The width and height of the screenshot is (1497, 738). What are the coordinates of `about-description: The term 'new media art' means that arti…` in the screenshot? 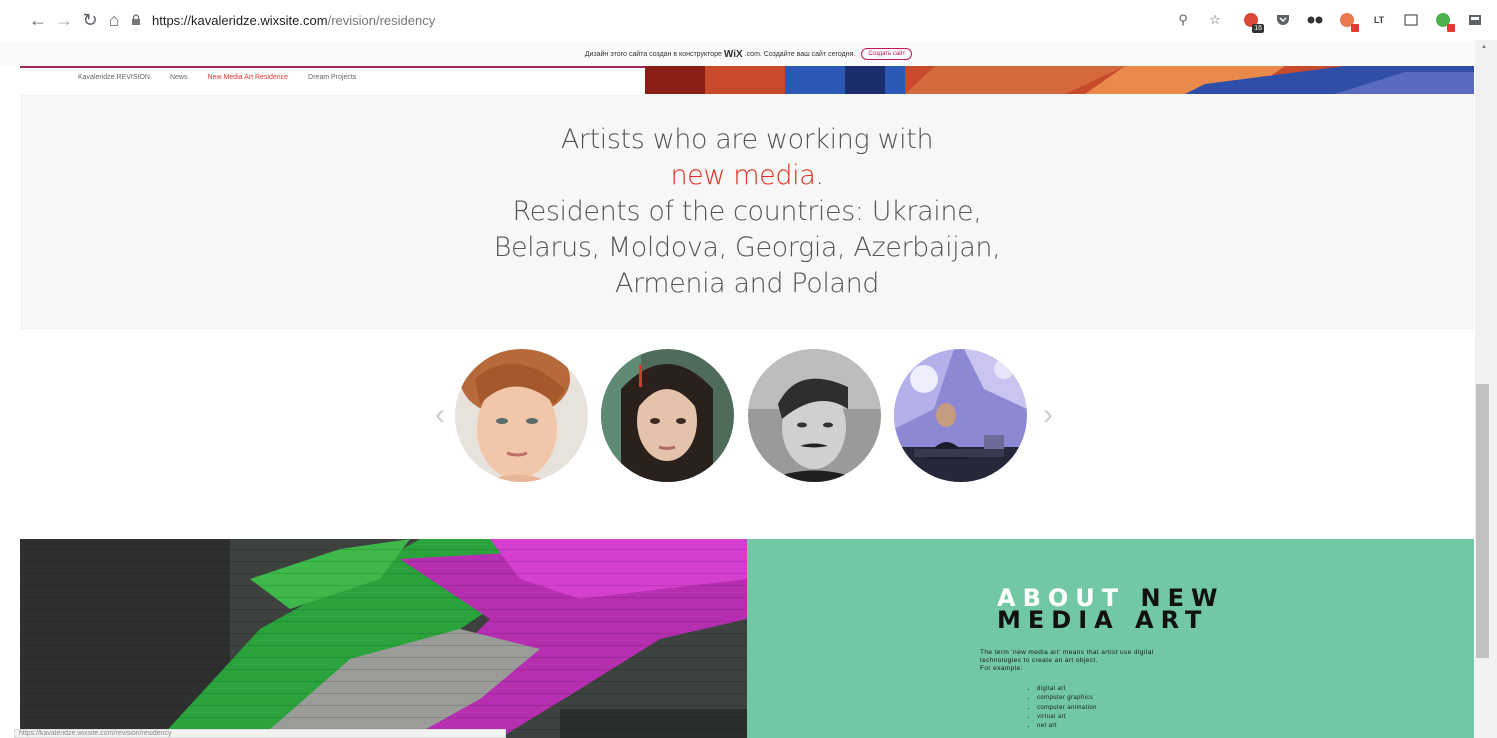 It's located at (1067, 660).